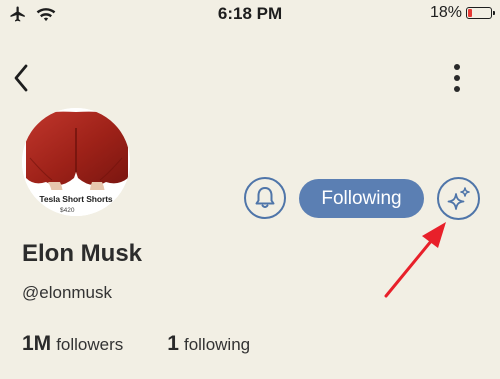 The image size is (500, 379). I want to click on more-options-button, so click(457, 78).